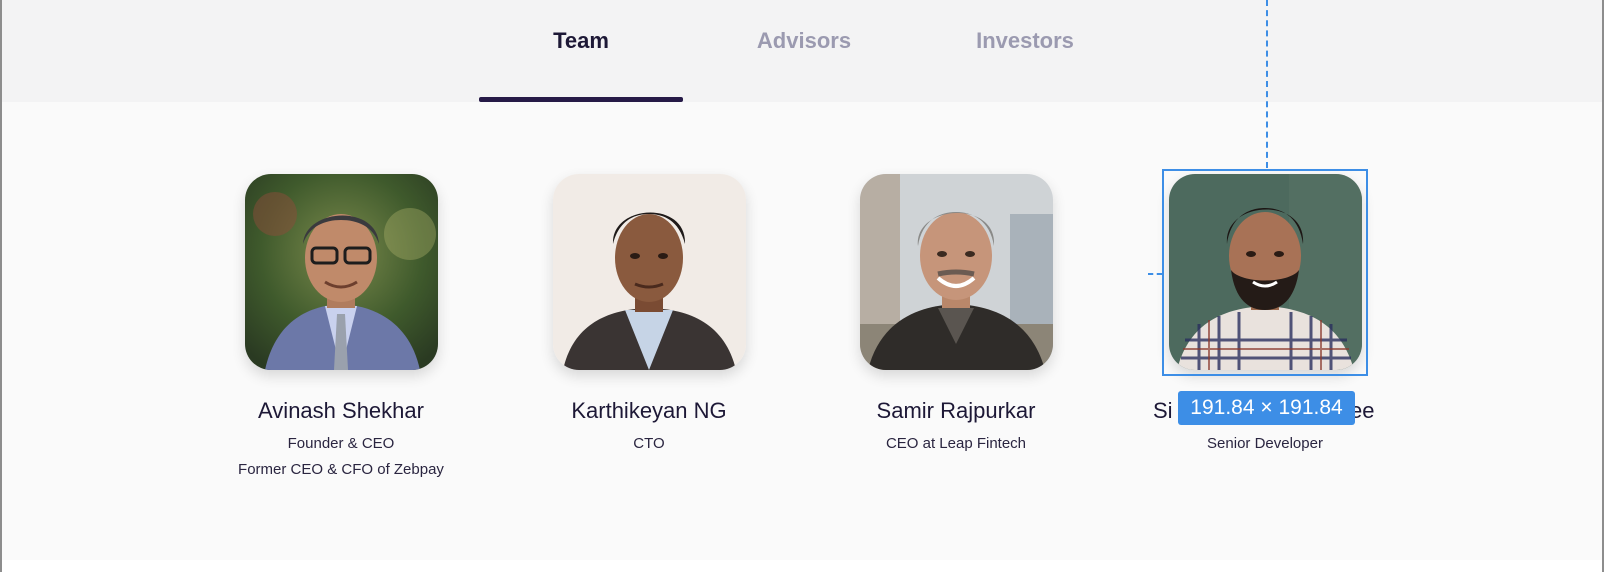 The image size is (1604, 572). What do you see at coordinates (341, 469) in the screenshot?
I see `team-member-previous-role: Former CEO & CFO of Zebpay` at bounding box center [341, 469].